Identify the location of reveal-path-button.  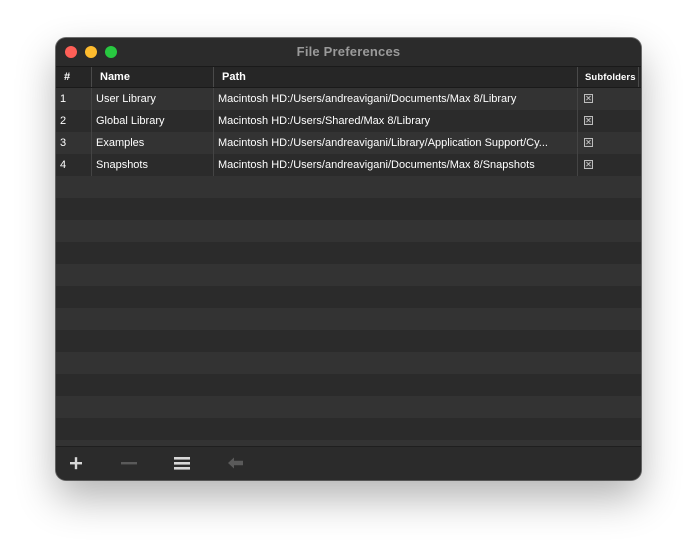
(236, 463).